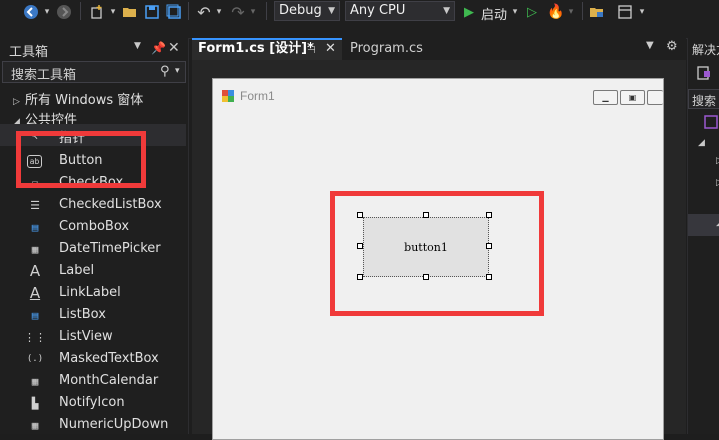 Image resolution: width=719 pixels, height=440 pixels. What do you see at coordinates (257, 96) in the screenshot?
I see `form-title: Form1` at bounding box center [257, 96].